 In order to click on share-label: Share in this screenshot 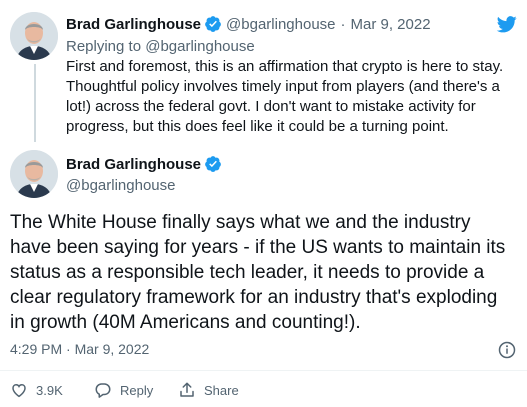, I will do `click(221, 390)`.